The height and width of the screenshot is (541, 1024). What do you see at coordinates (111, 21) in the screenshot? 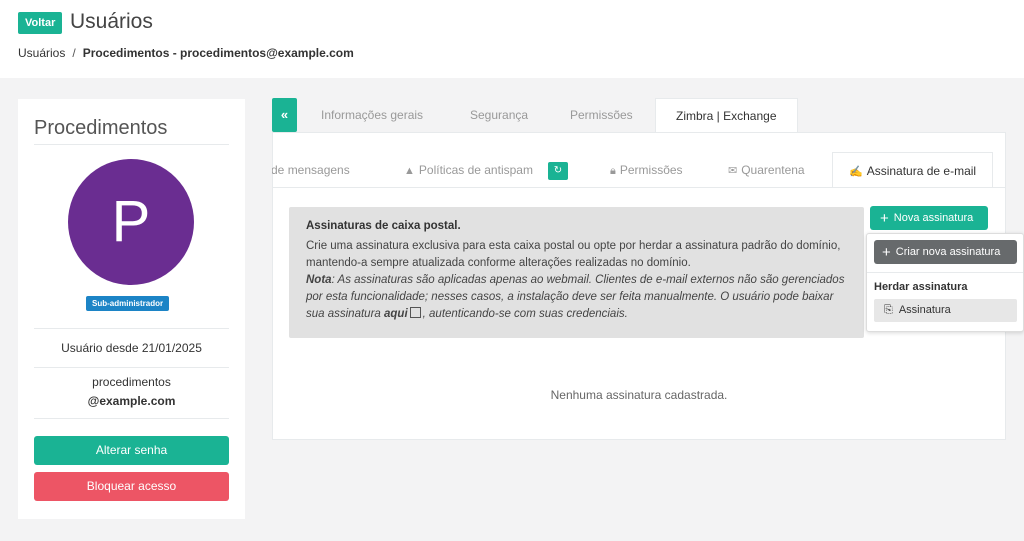
I see `page-title: Usuários` at bounding box center [111, 21].